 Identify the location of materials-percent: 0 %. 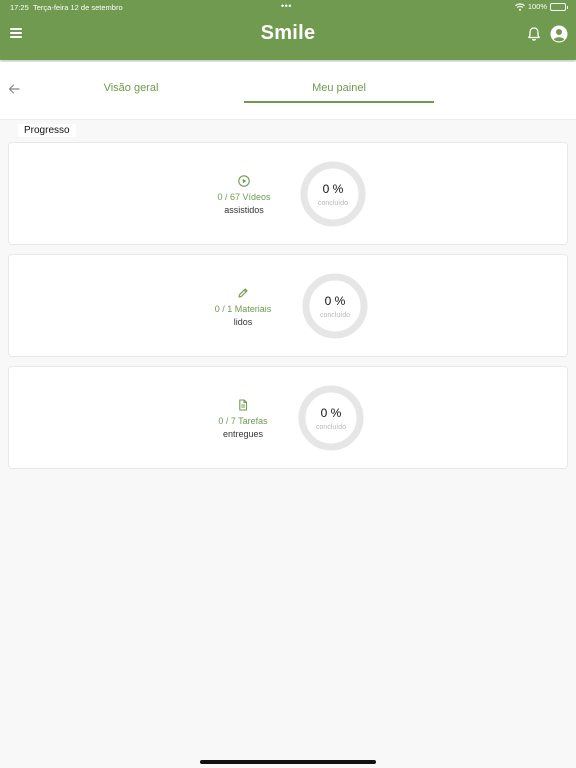
(335, 301).